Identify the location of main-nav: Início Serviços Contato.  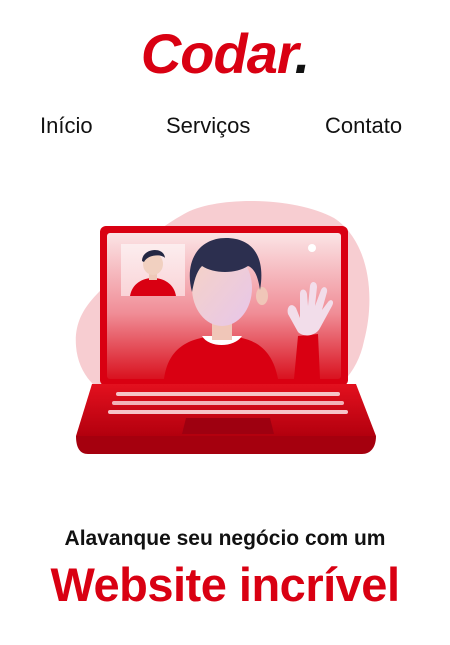
(225, 126).